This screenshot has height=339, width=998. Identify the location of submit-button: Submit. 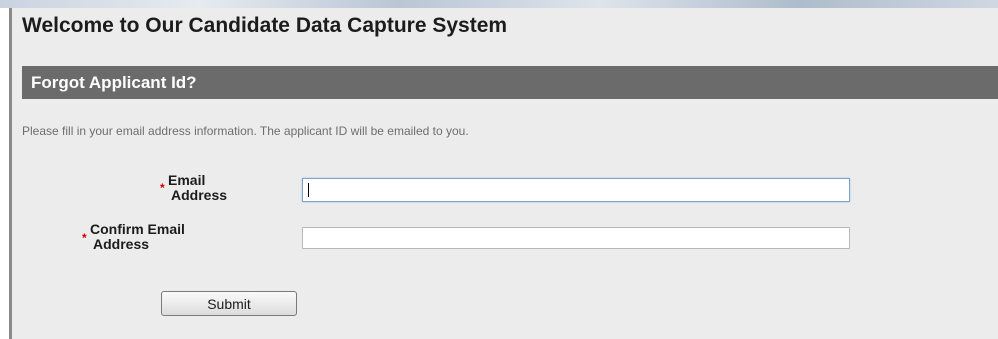
(229, 303).